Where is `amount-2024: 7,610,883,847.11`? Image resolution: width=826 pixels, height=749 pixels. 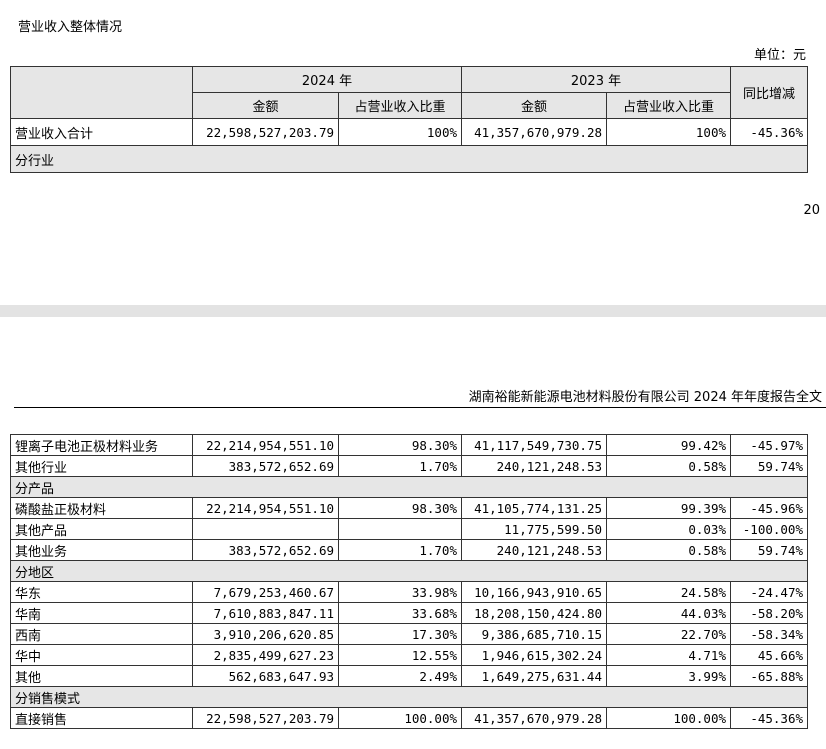
amount-2024: 7,610,883,847.11 is located at coordinates (265, 613).